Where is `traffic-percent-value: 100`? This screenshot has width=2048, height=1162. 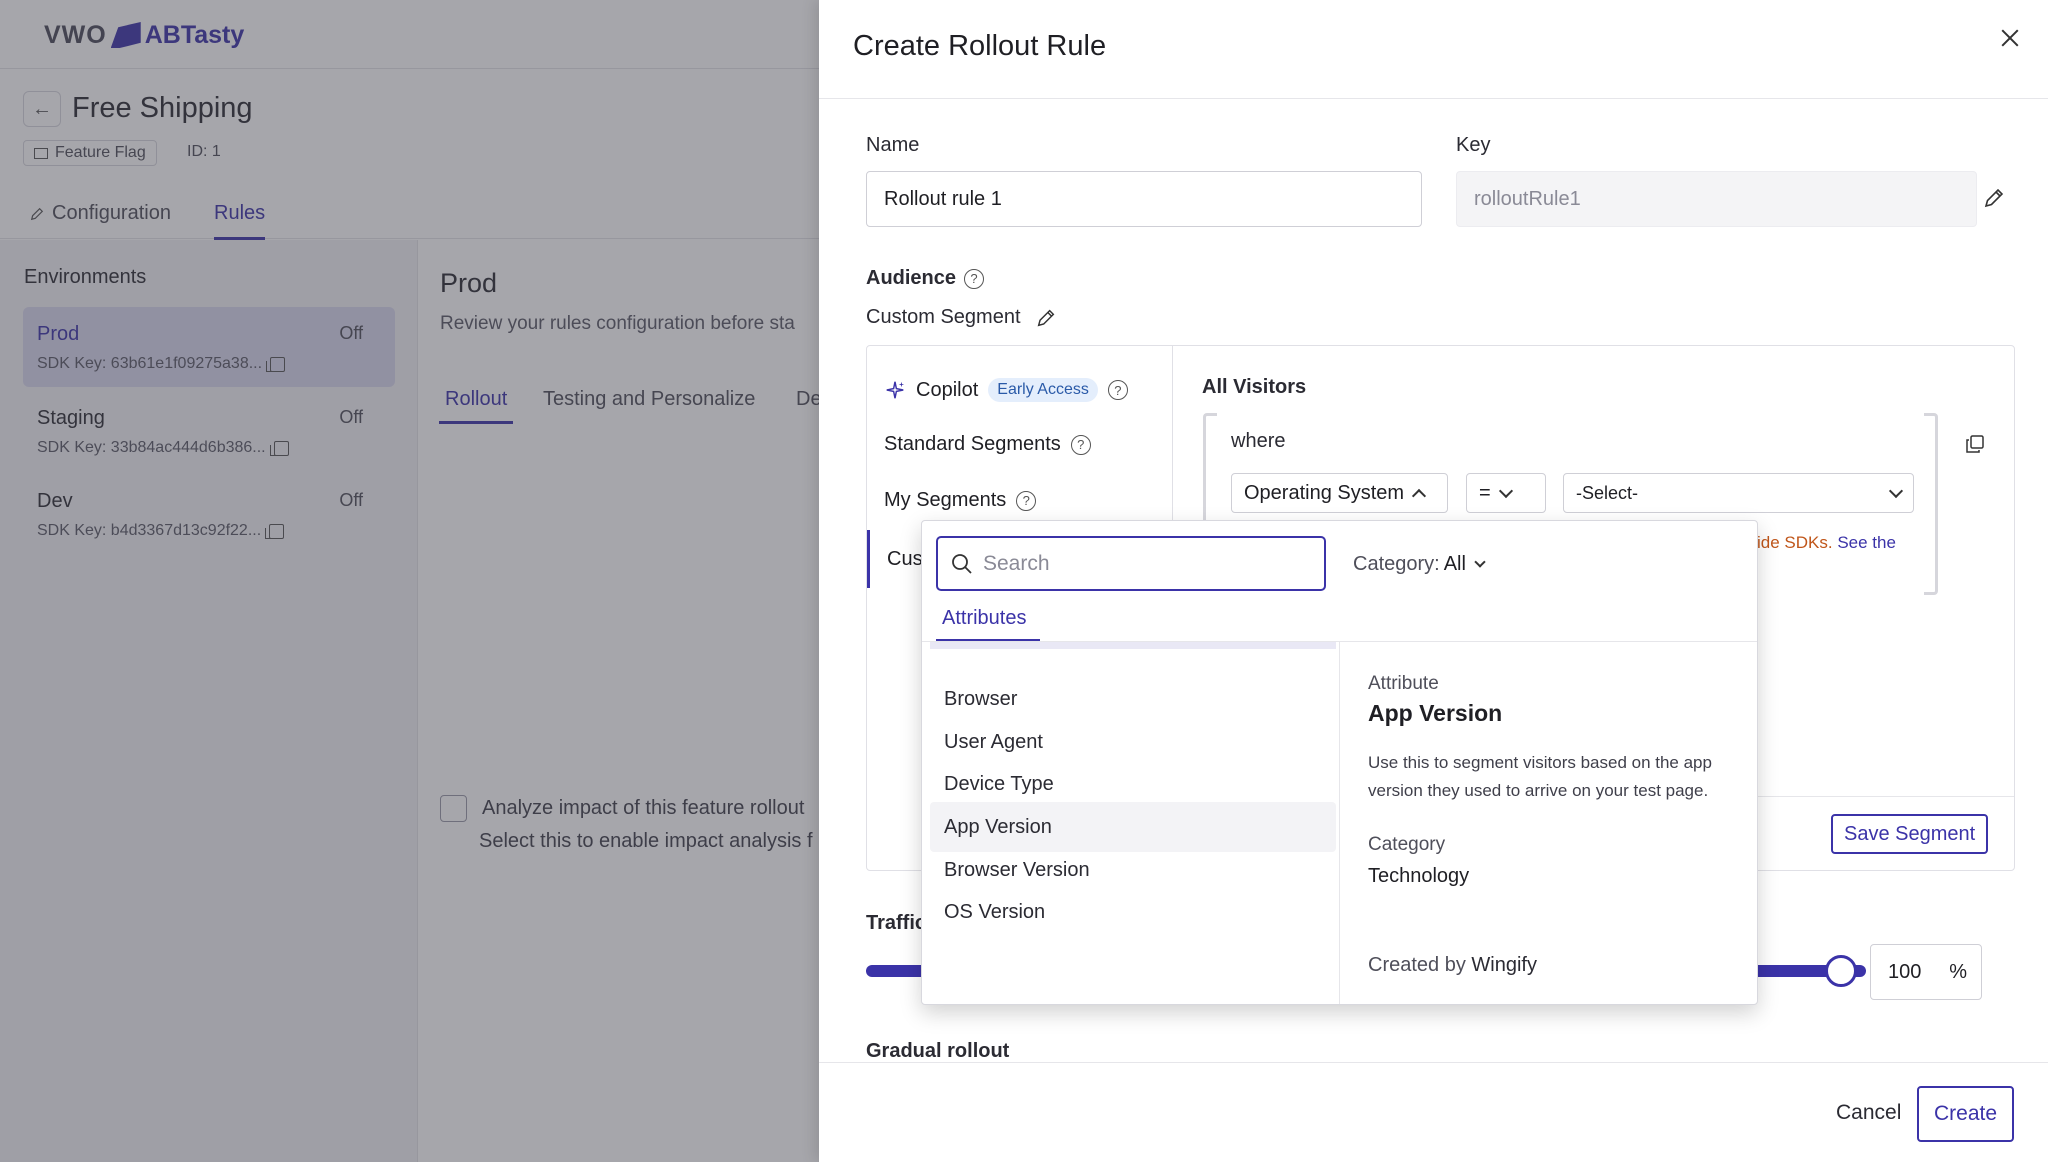 traffic-percent-value: 100 is located at coordinates (1905, 971).